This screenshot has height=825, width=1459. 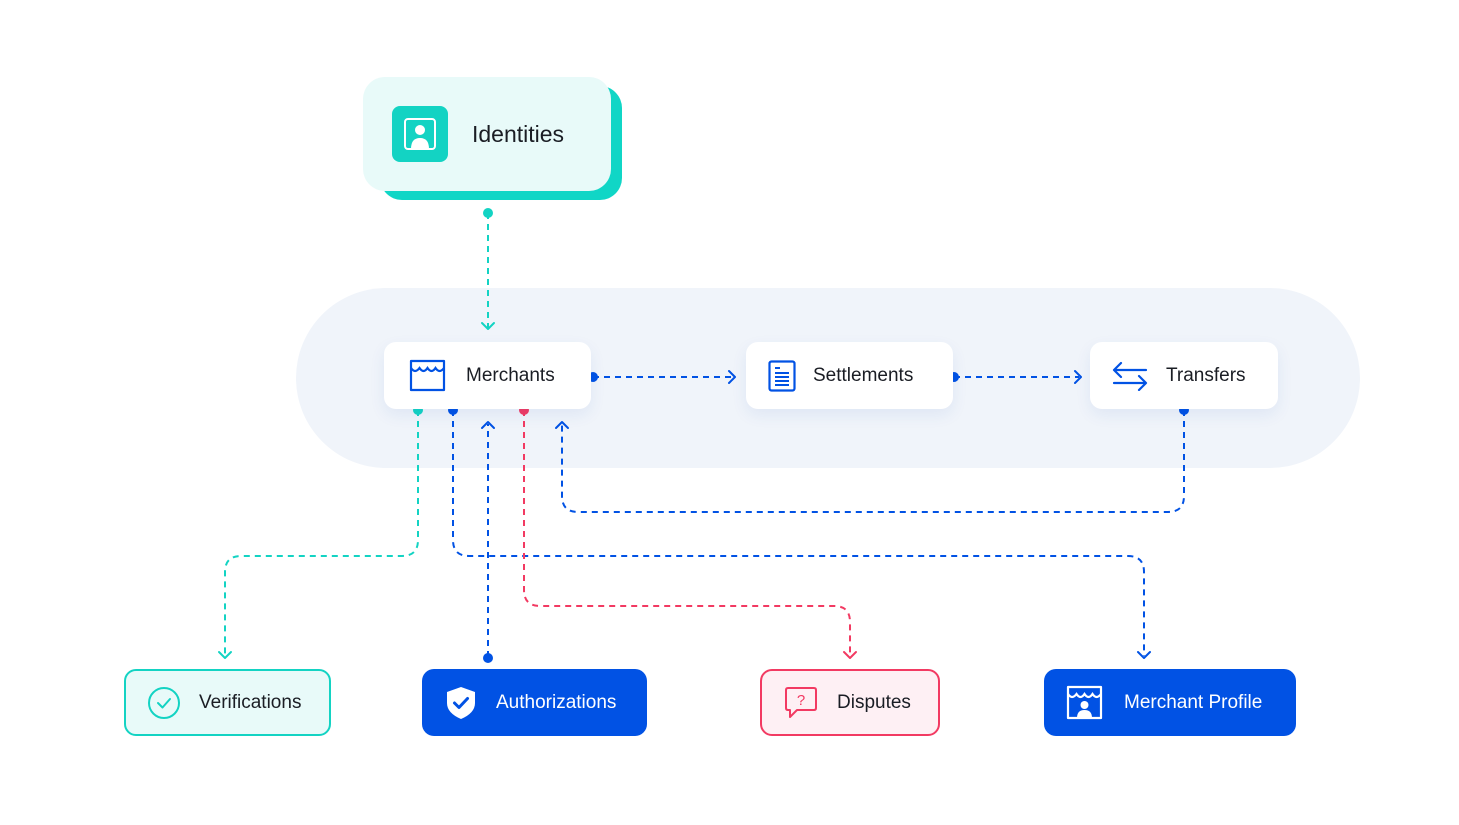 What do you see at coordinates (164, 703) in the screenshot?
I see `check-circle-icon` at bounding box center [164, 703].